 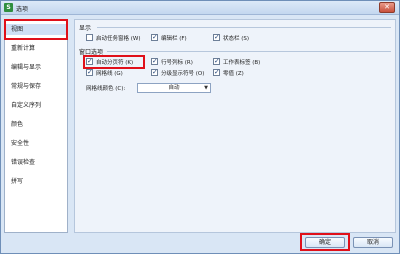 What do you see at coordinates (8, 7) in the screenshot?
I see `app-logo-icon: S` at bounding box center [8, 7].